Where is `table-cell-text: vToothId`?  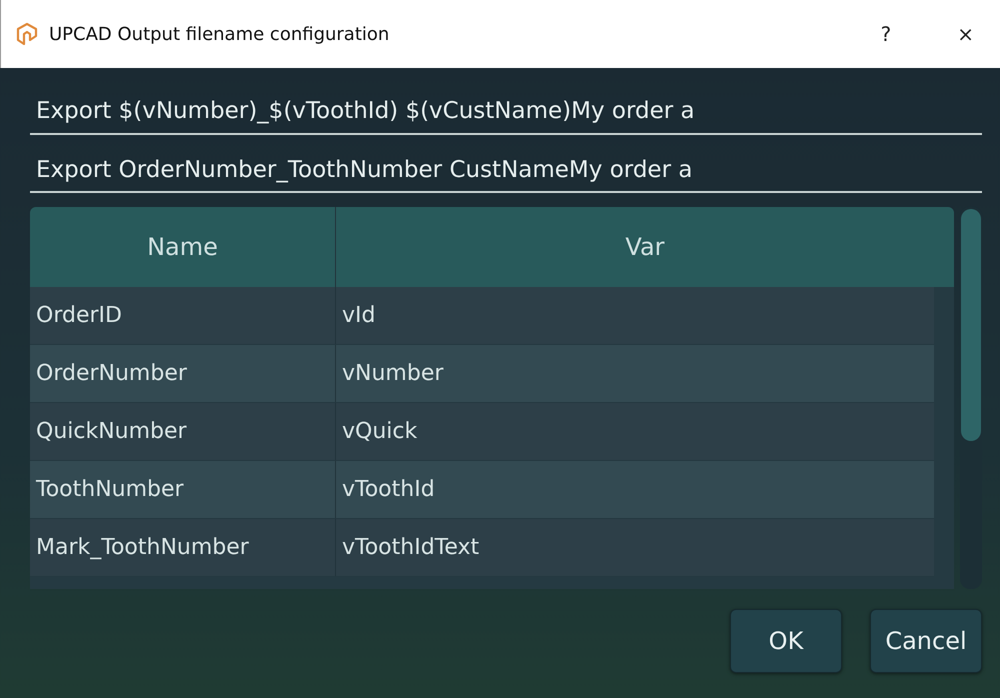
table-cell-text: vToothId is located at coordinates (388, 490).